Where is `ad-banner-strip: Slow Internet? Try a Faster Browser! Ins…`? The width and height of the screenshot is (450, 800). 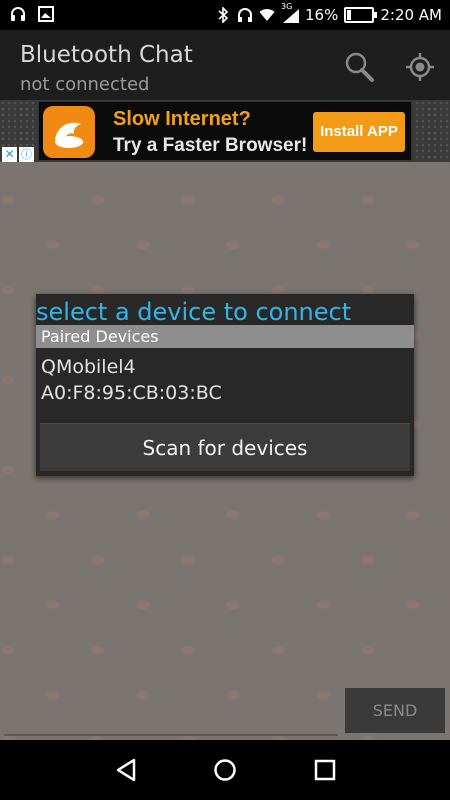
ad-banner-strip: Slow Internet? Try a Faster Browser! Ins… is located at coordinates (225, 131).